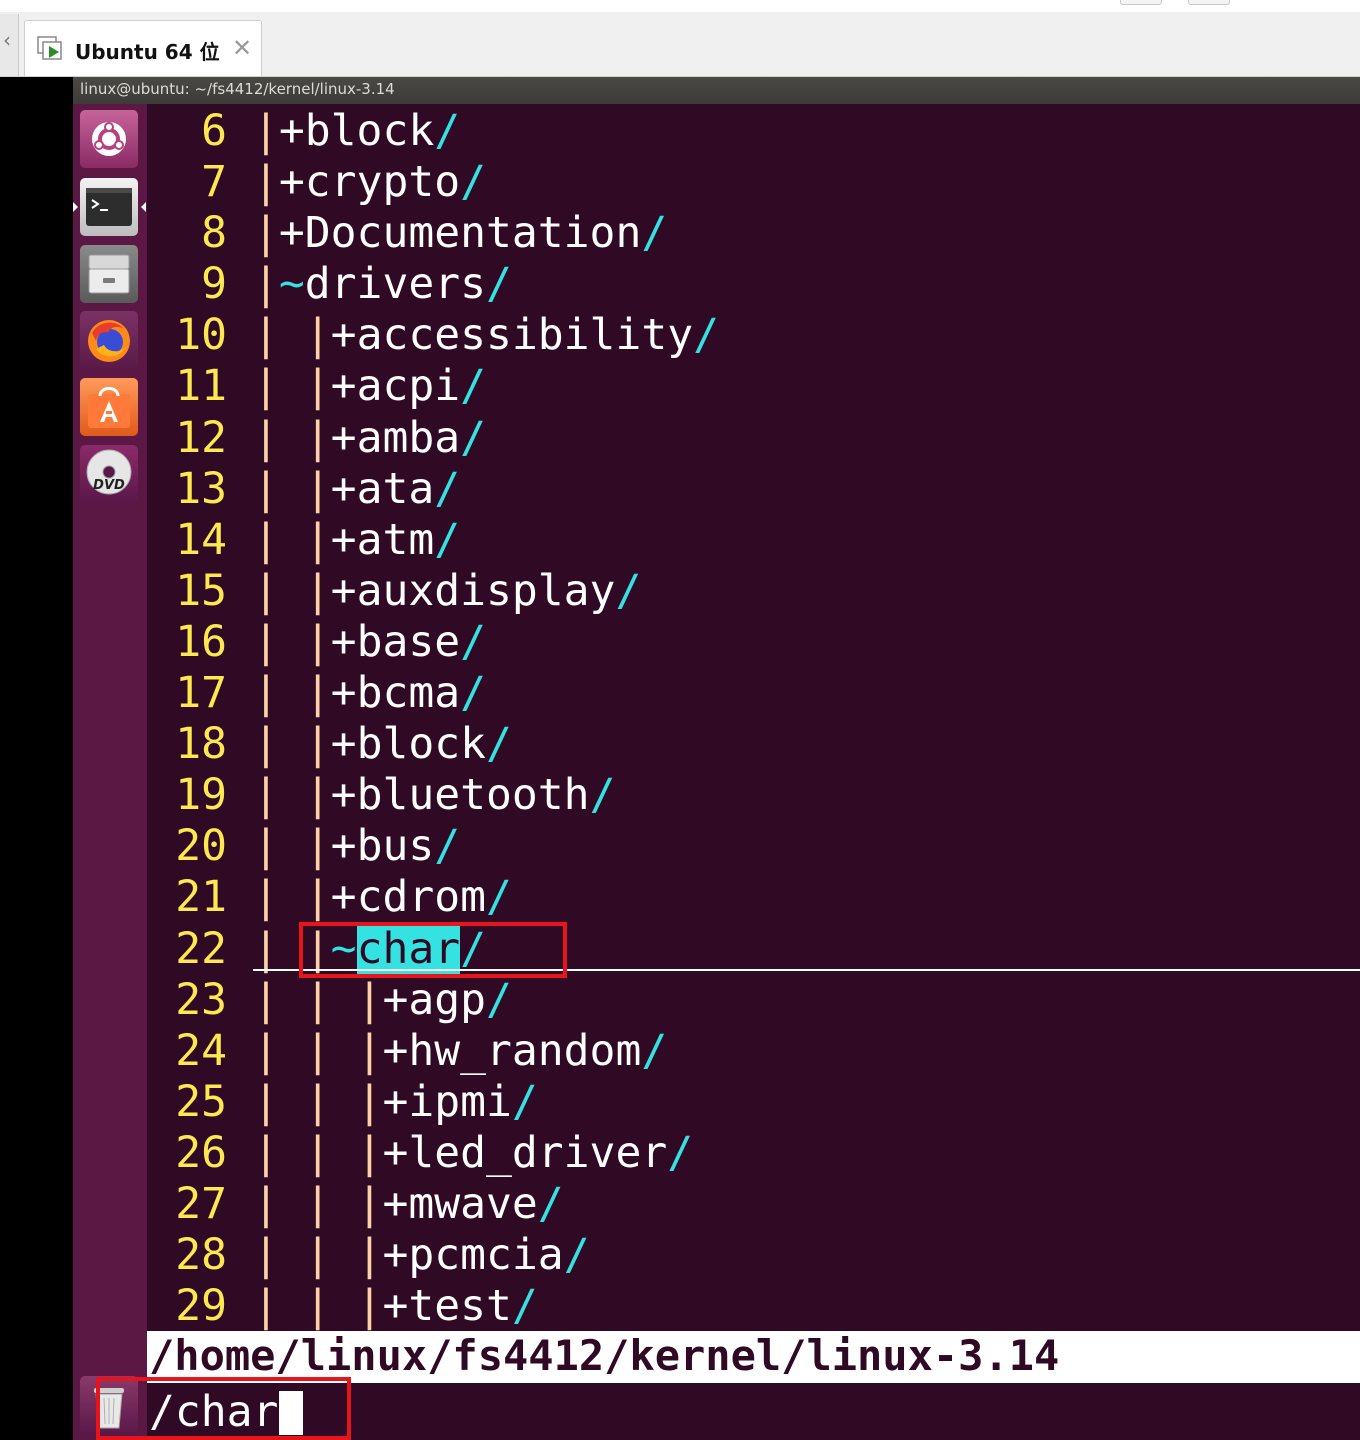 This screenshot has width=1360, height=1440. What do you see at coordinates (753, 438) in the screenshot?
I see `tree-line: 12 | |+amba/` at bounding box center [753, 438].